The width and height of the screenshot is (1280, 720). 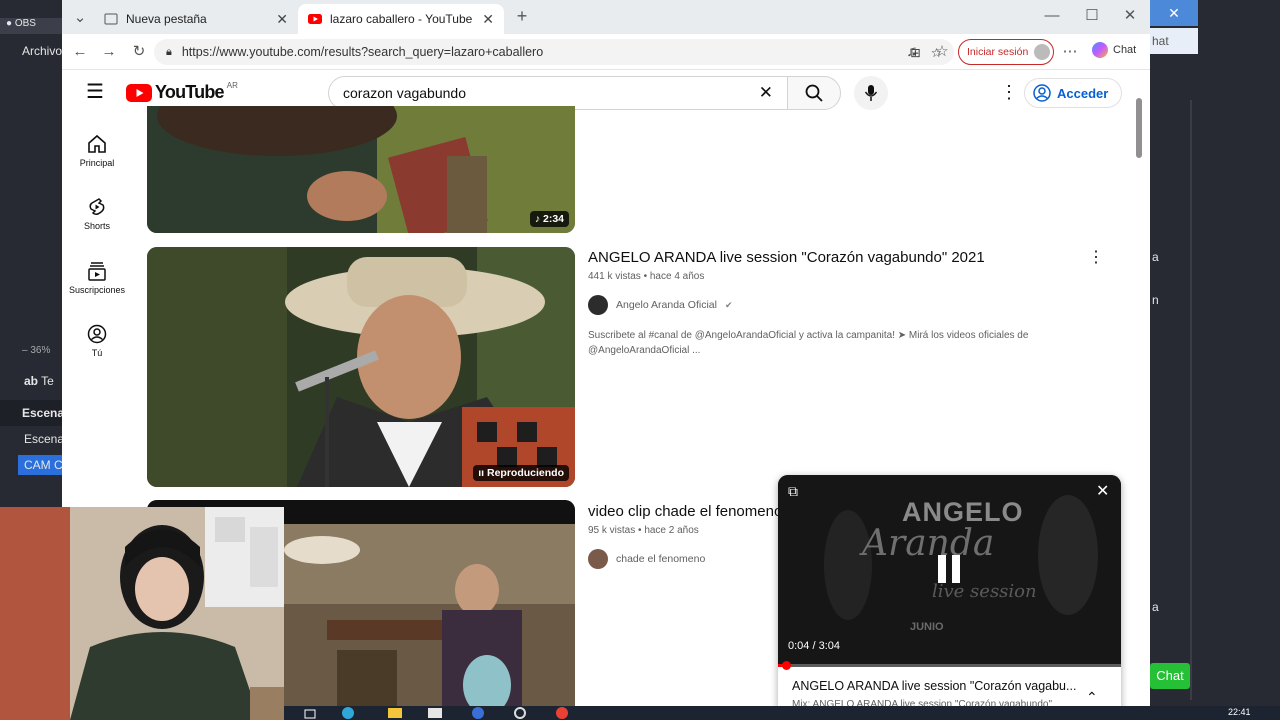 I want to click on home-icon, so click(x=97, y=143).